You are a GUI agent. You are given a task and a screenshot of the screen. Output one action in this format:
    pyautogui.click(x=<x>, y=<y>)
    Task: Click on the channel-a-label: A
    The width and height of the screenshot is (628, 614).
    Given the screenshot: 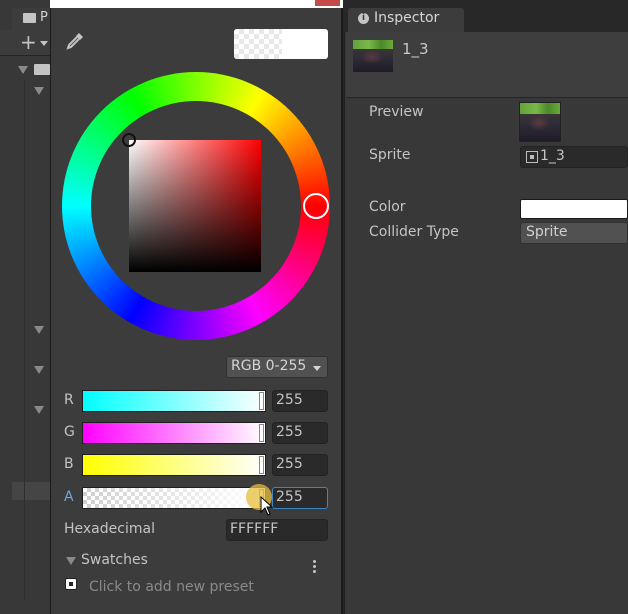 What is the action you would take?
    pyautogui.click(x=69, y=497)
    